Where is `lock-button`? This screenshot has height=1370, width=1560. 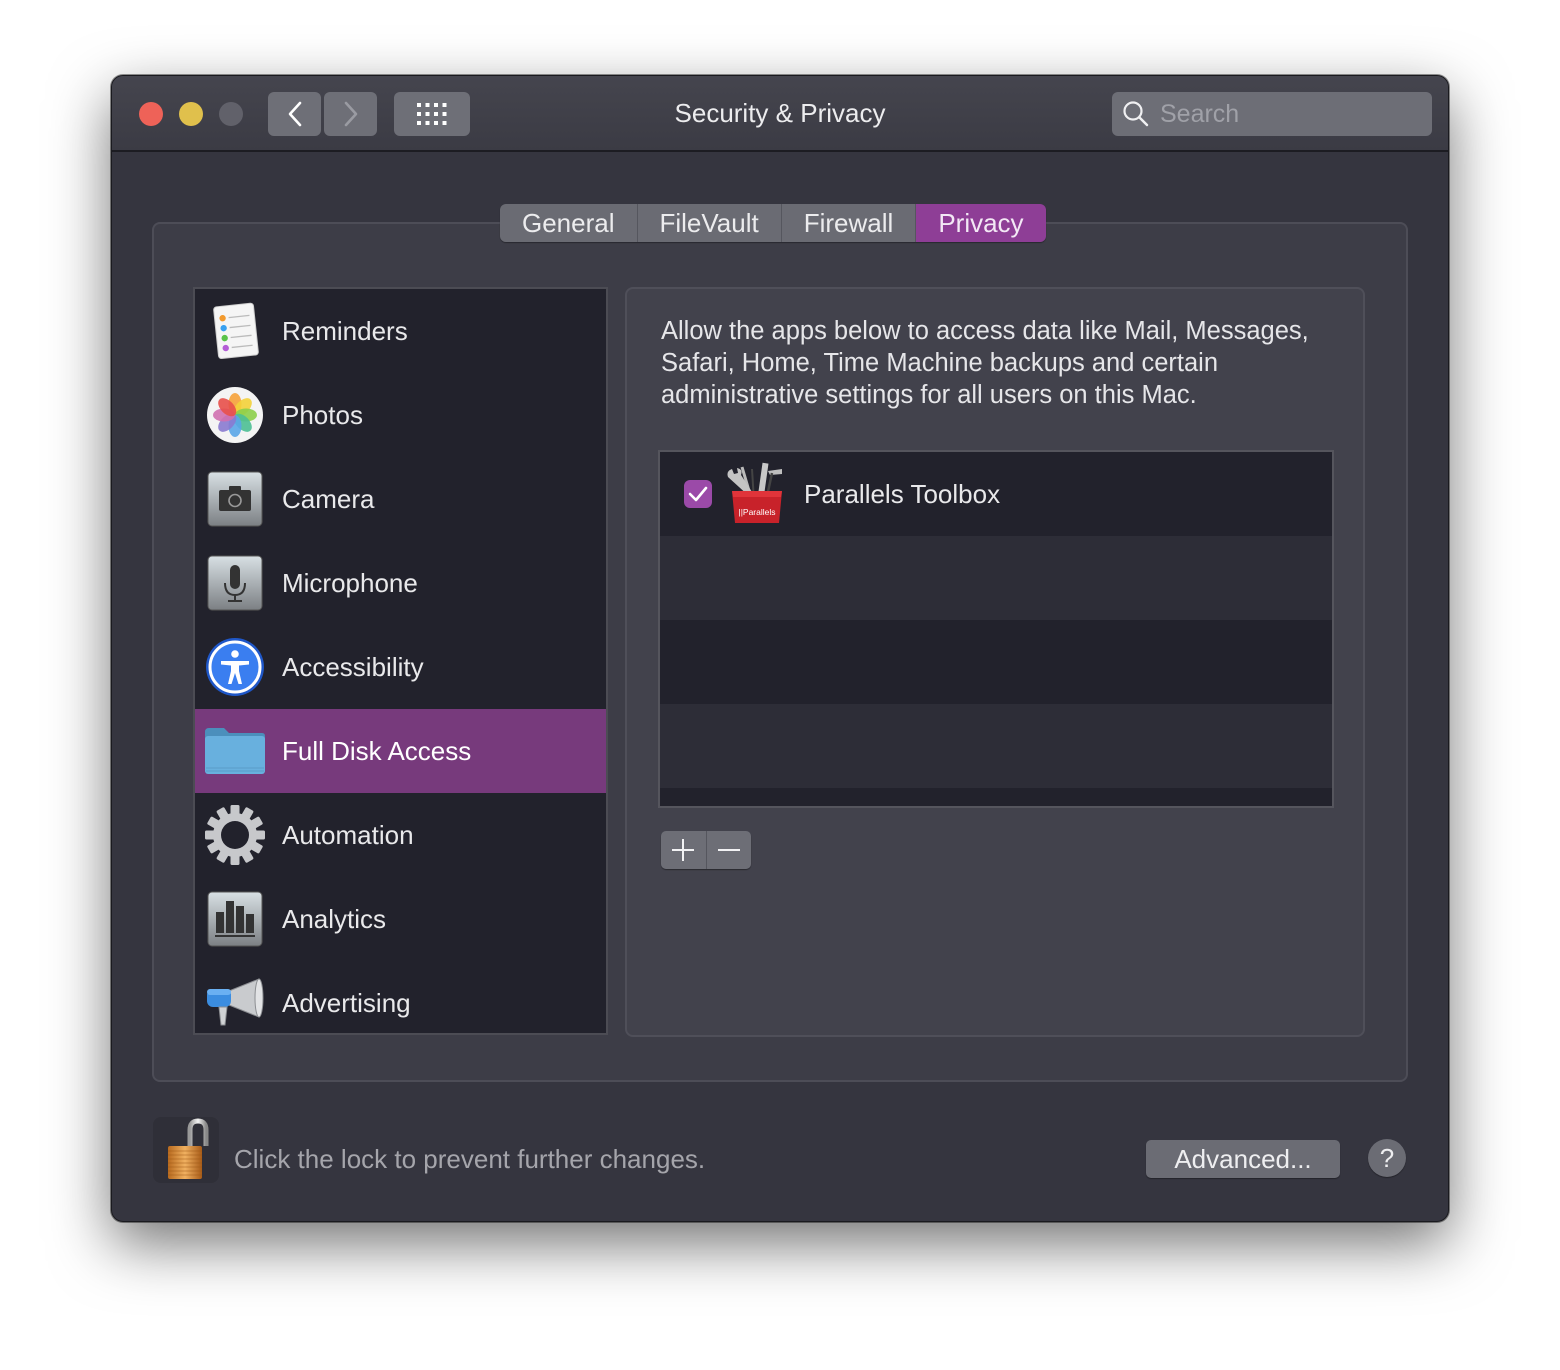 lock-button is located at coordinates (186, 1150).